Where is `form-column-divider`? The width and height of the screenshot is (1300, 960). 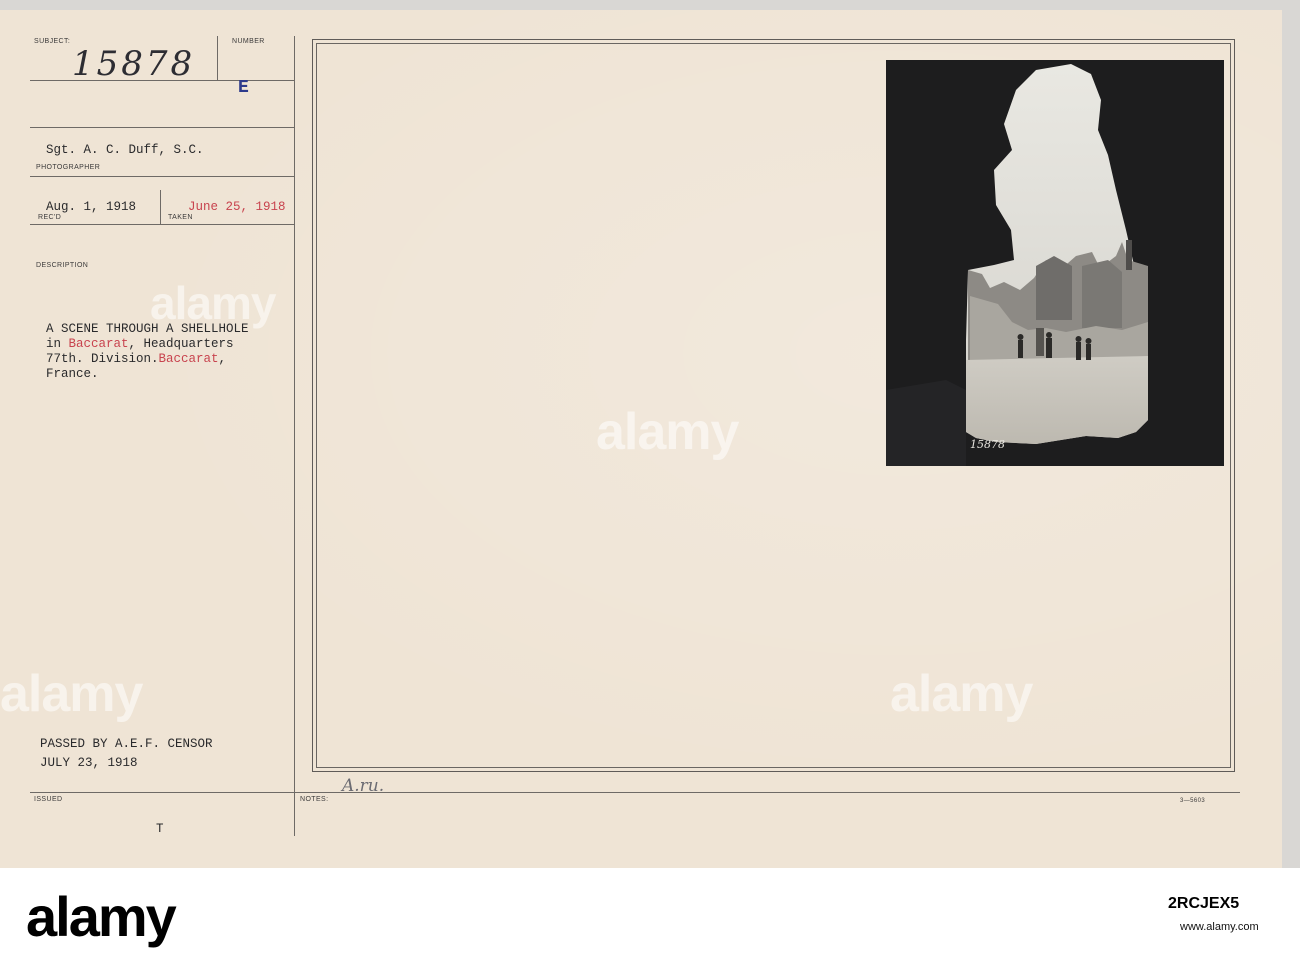
form-column-divider is located at coordinates (294, 436).